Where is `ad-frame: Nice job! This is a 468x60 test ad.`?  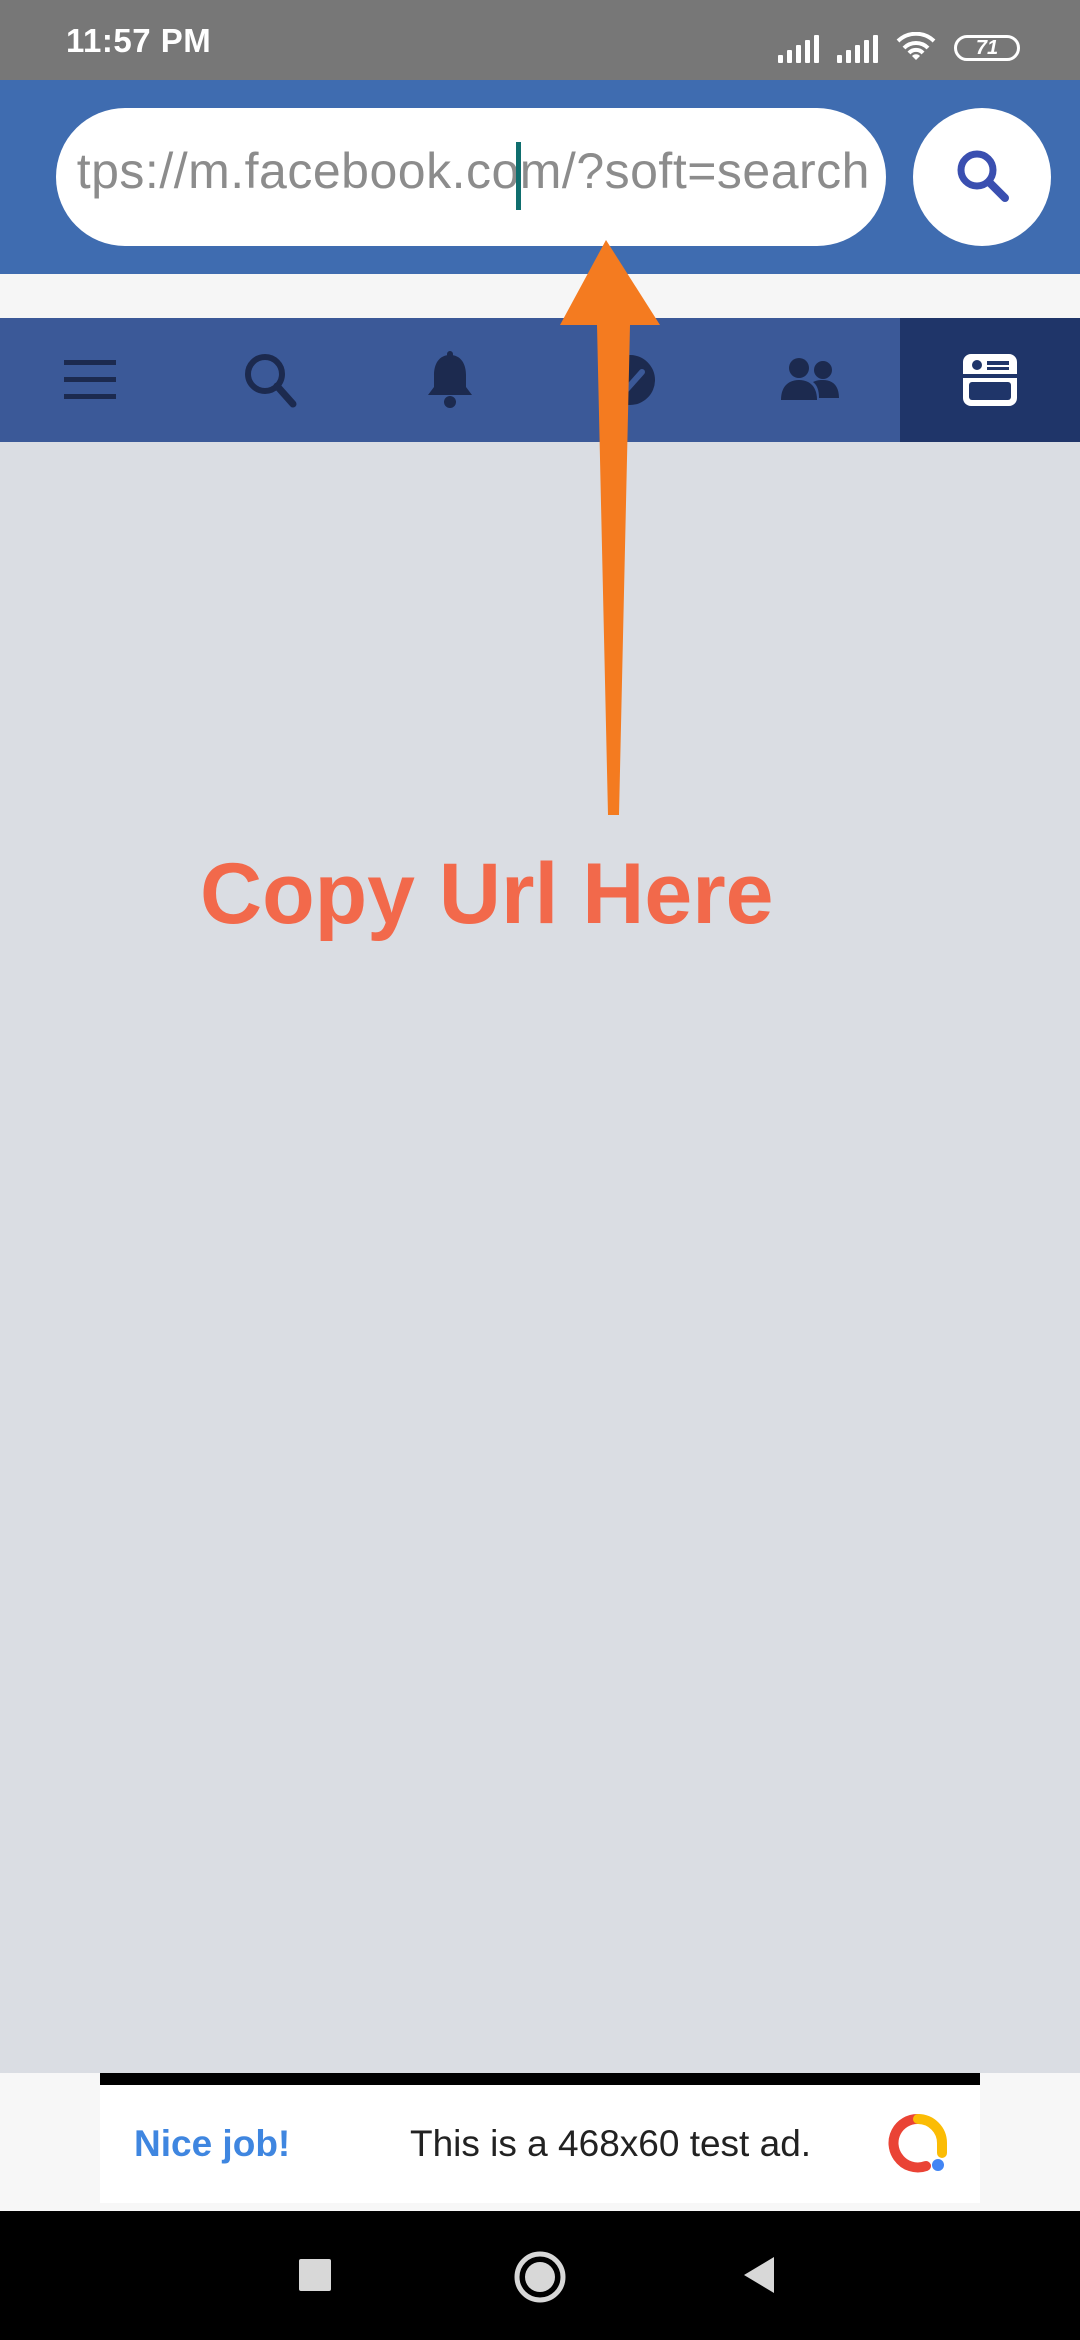
ad-frame: Nice job! This is a 468x60 test ad. is located at coordinates (540, 2138).